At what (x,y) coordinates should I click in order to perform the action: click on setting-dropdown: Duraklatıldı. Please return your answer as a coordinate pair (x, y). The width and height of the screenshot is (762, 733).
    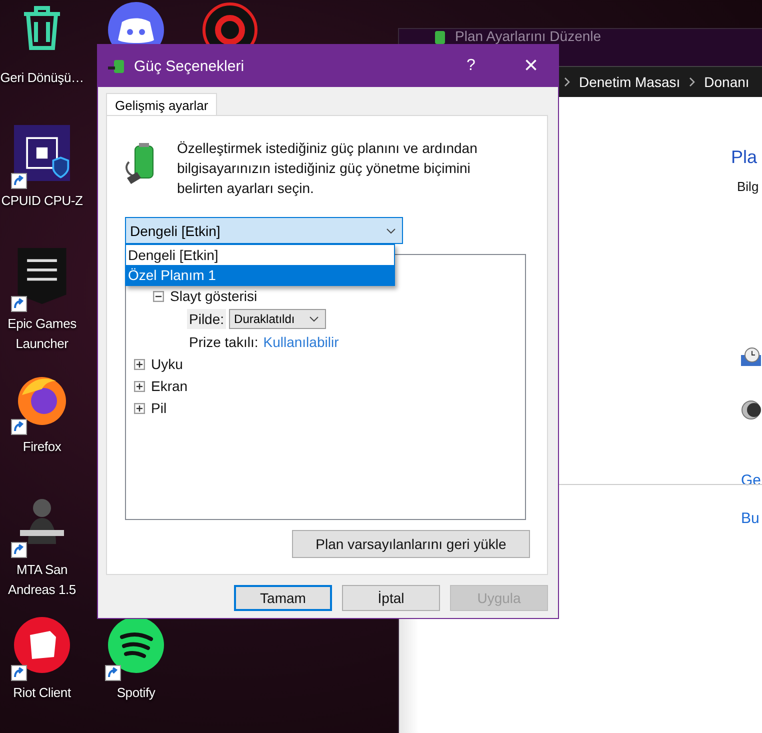
    Looking at the image, I should click on (277, 318).